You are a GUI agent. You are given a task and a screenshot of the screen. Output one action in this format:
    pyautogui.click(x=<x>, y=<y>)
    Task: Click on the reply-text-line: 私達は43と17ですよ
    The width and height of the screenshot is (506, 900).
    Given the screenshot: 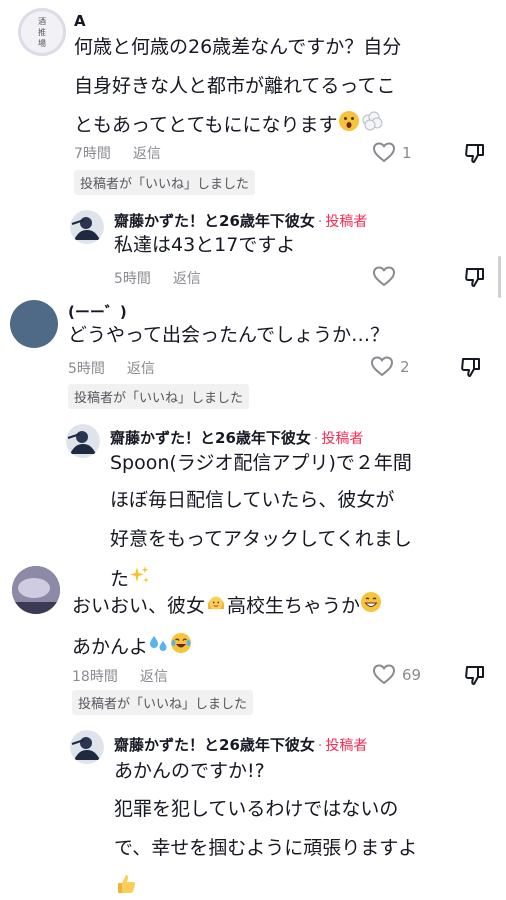 What is the action you would take?
    pyautogui.click(x=205, y=245)
    